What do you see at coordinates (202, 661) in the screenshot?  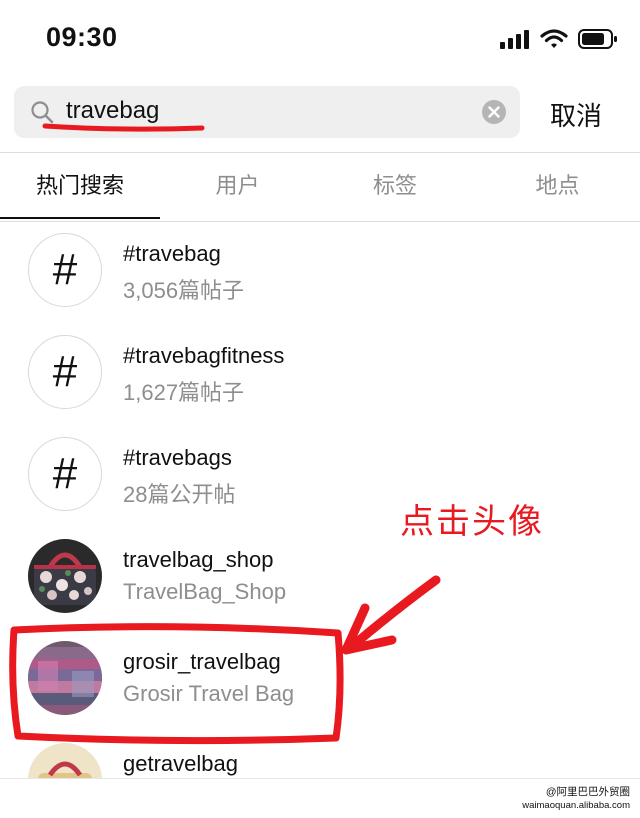 I see `result-title: grosir_travelbag` at bounding box center [202, 661].